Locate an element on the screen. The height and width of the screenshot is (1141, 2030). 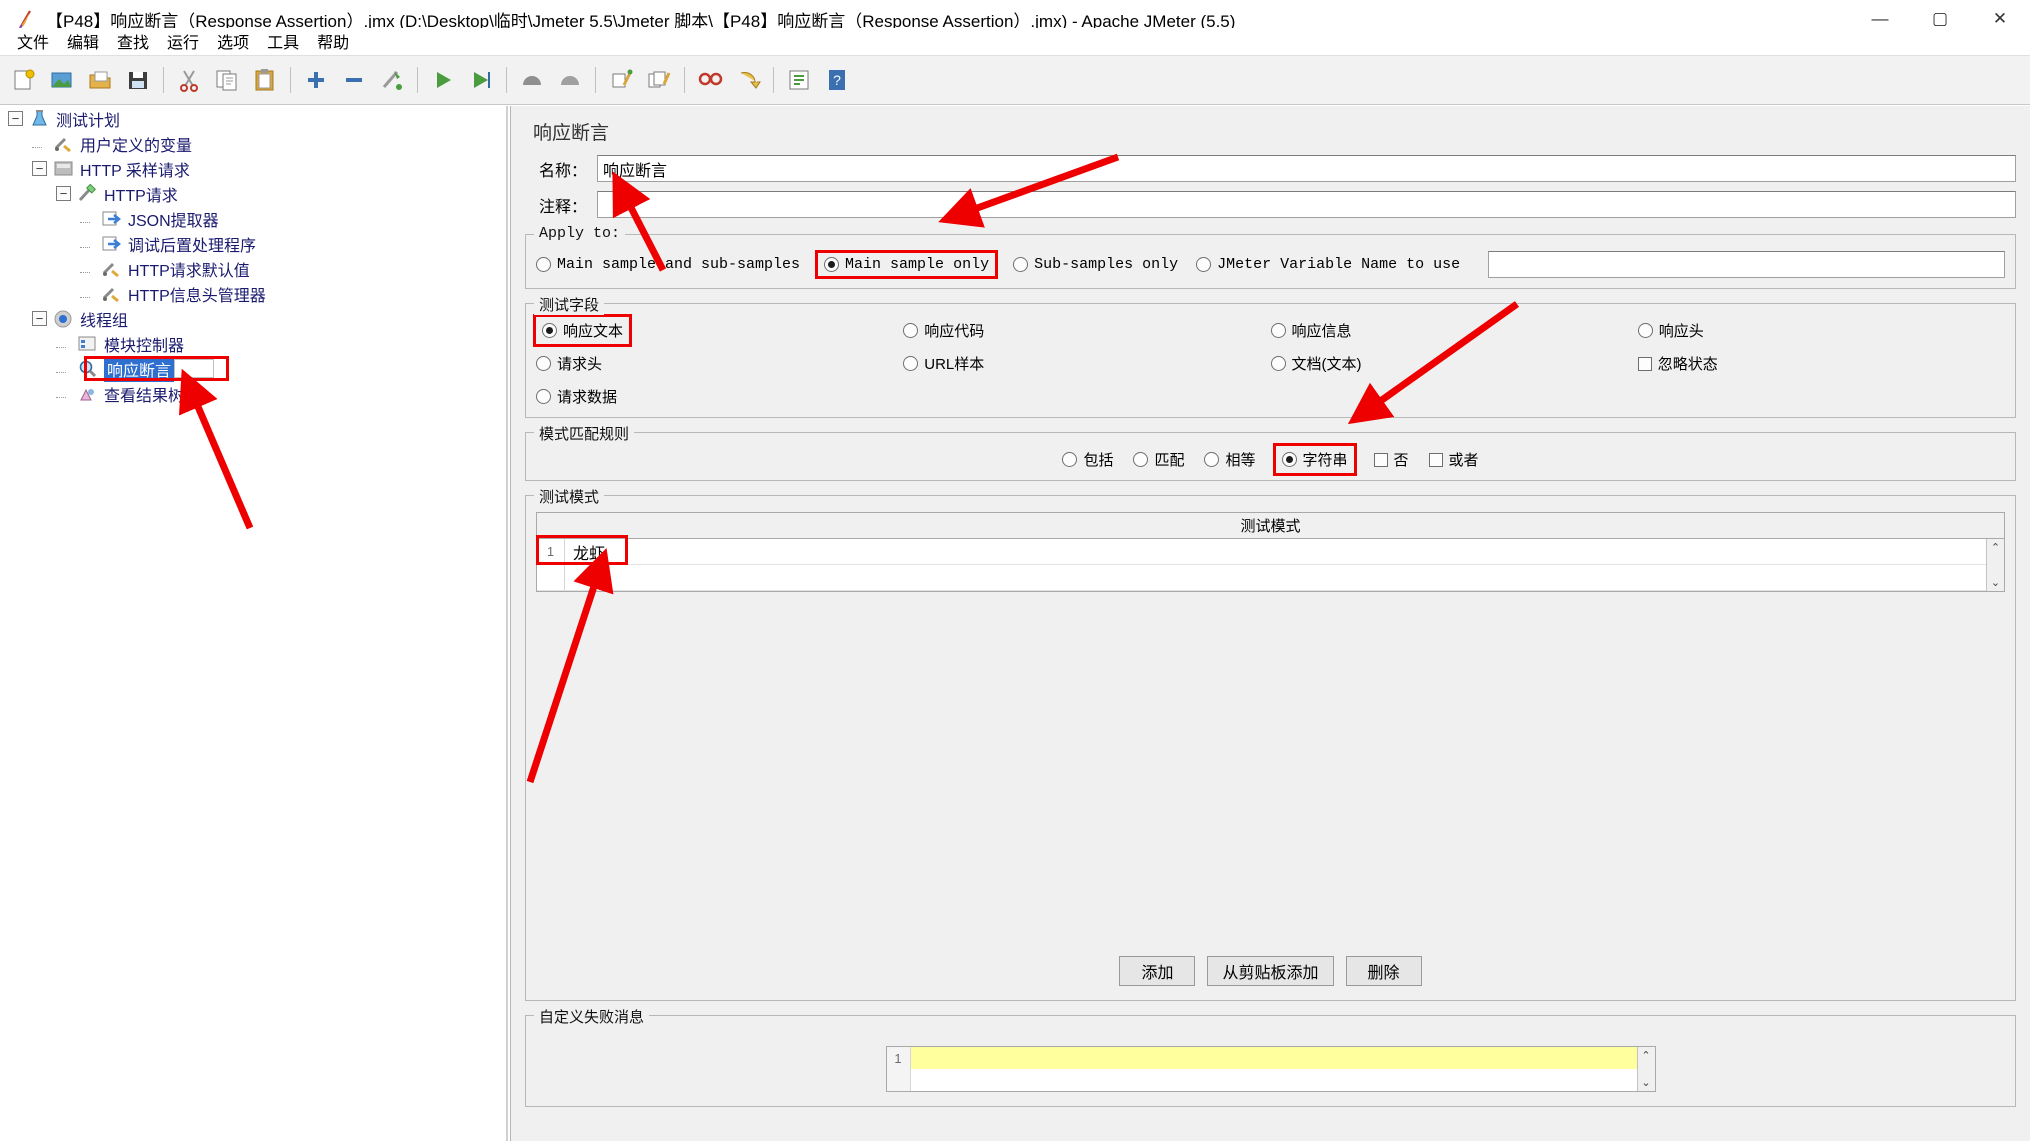
jmeter-variable-name-input is located at coordinates (1746, 264).